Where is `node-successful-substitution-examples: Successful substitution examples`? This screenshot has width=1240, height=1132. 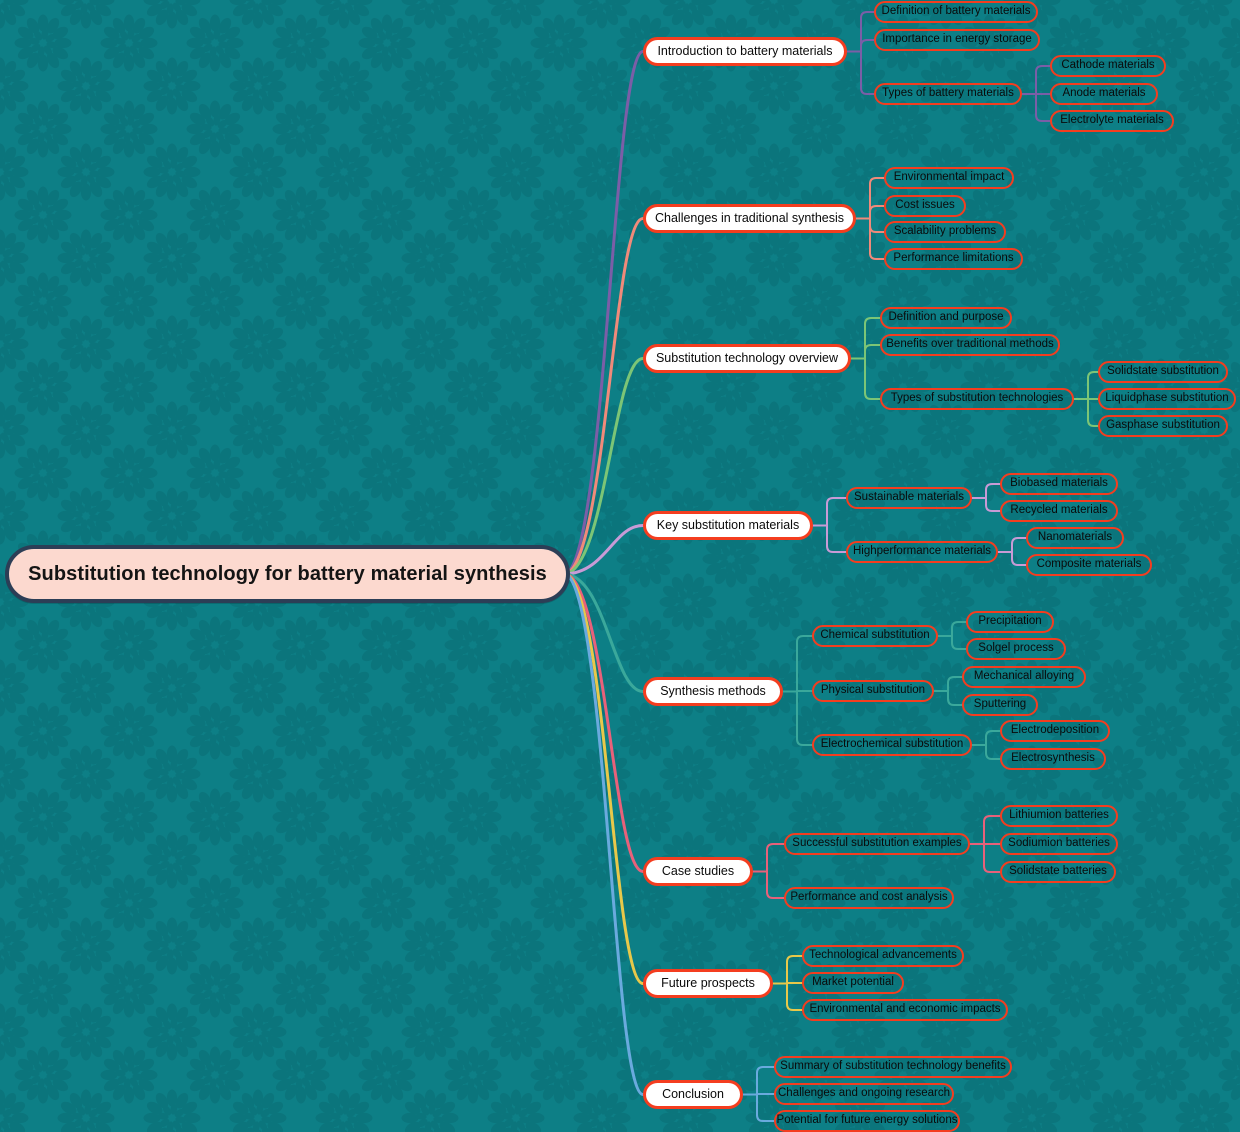 node-successful-substitution-examples: Successful substitution examples is located at coordinates (877, 844).